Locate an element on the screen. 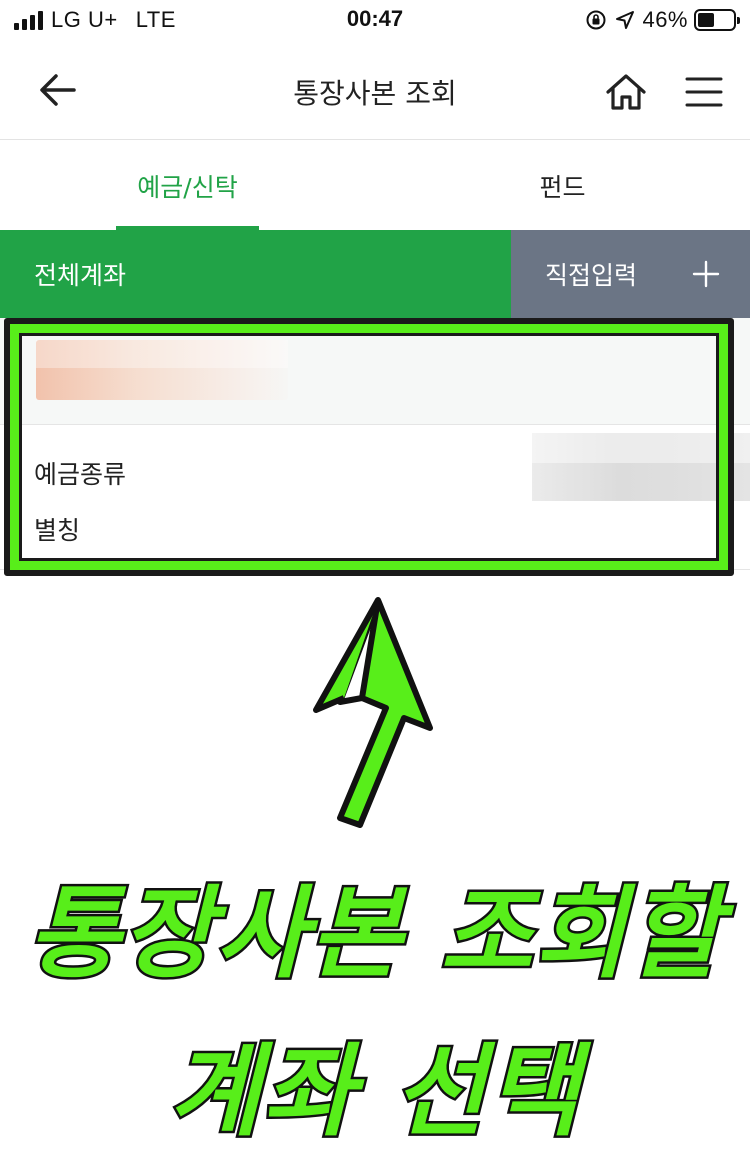 The width and height of the screenshot is (750, 1152). menu-button is located at coordinates (704, 92).